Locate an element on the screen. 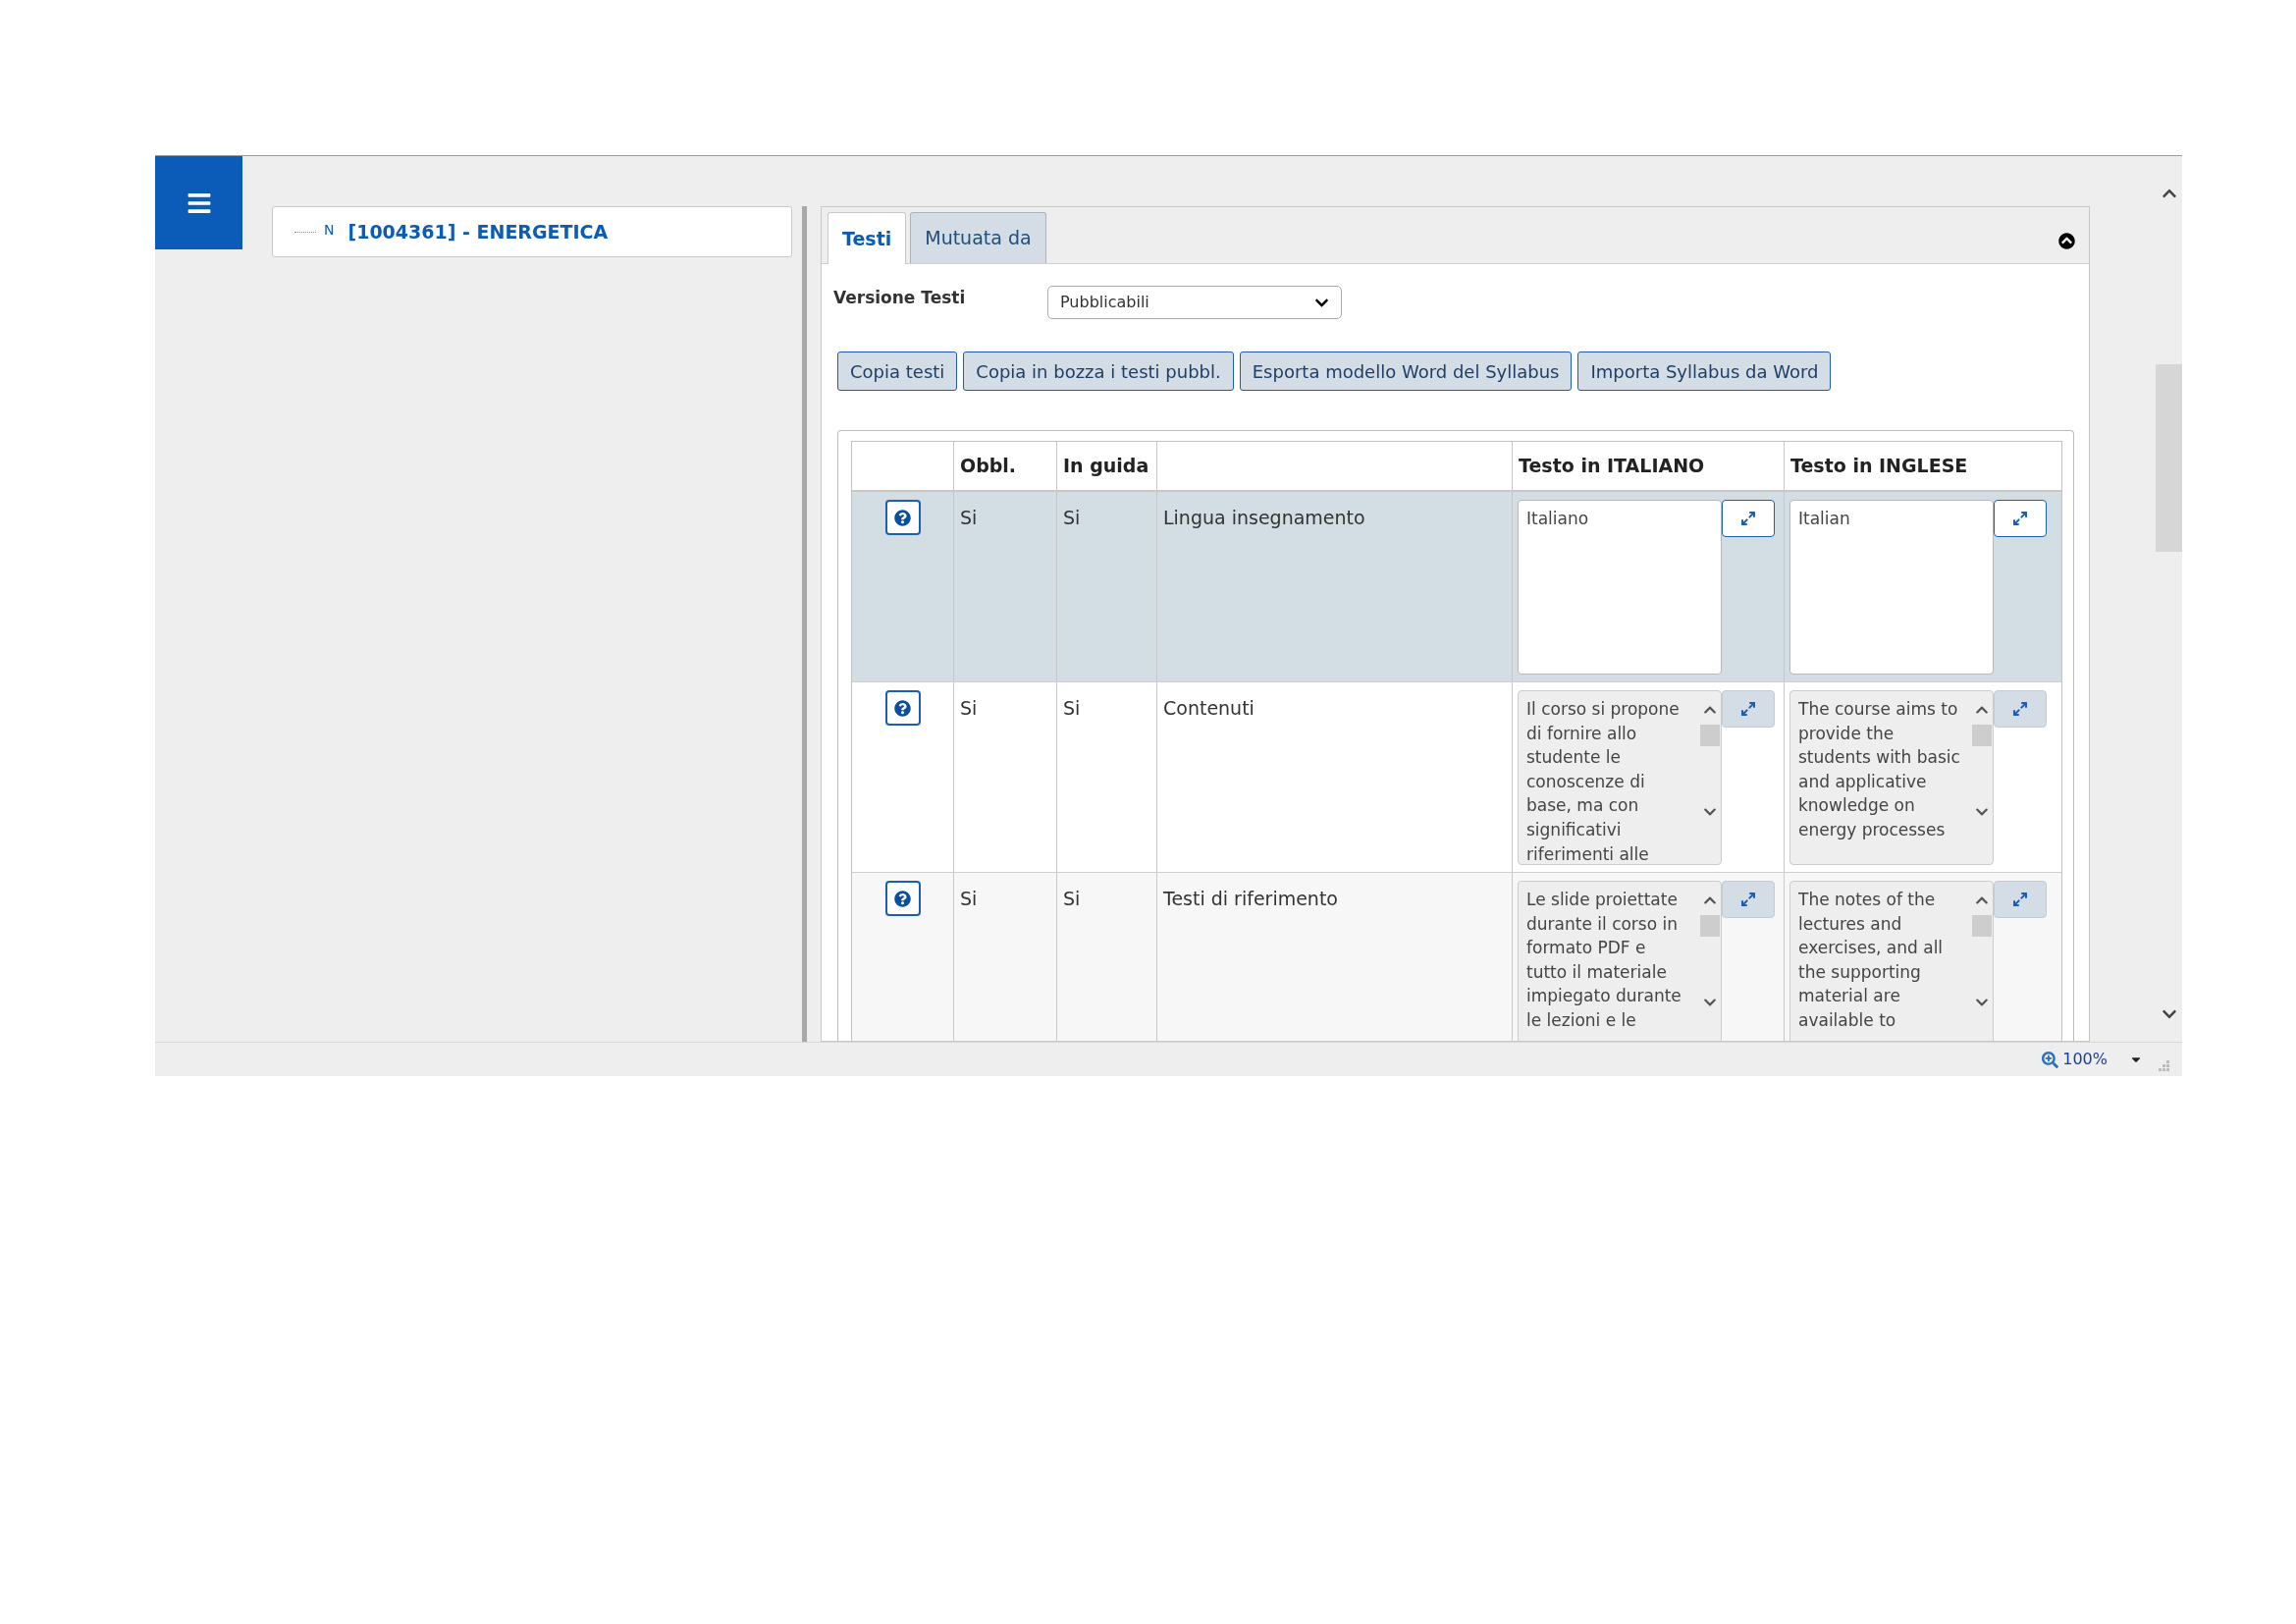 The height and width of the screenshot is (1624, 2296). text-area: Italiano is located at coordinates (1620, 587).